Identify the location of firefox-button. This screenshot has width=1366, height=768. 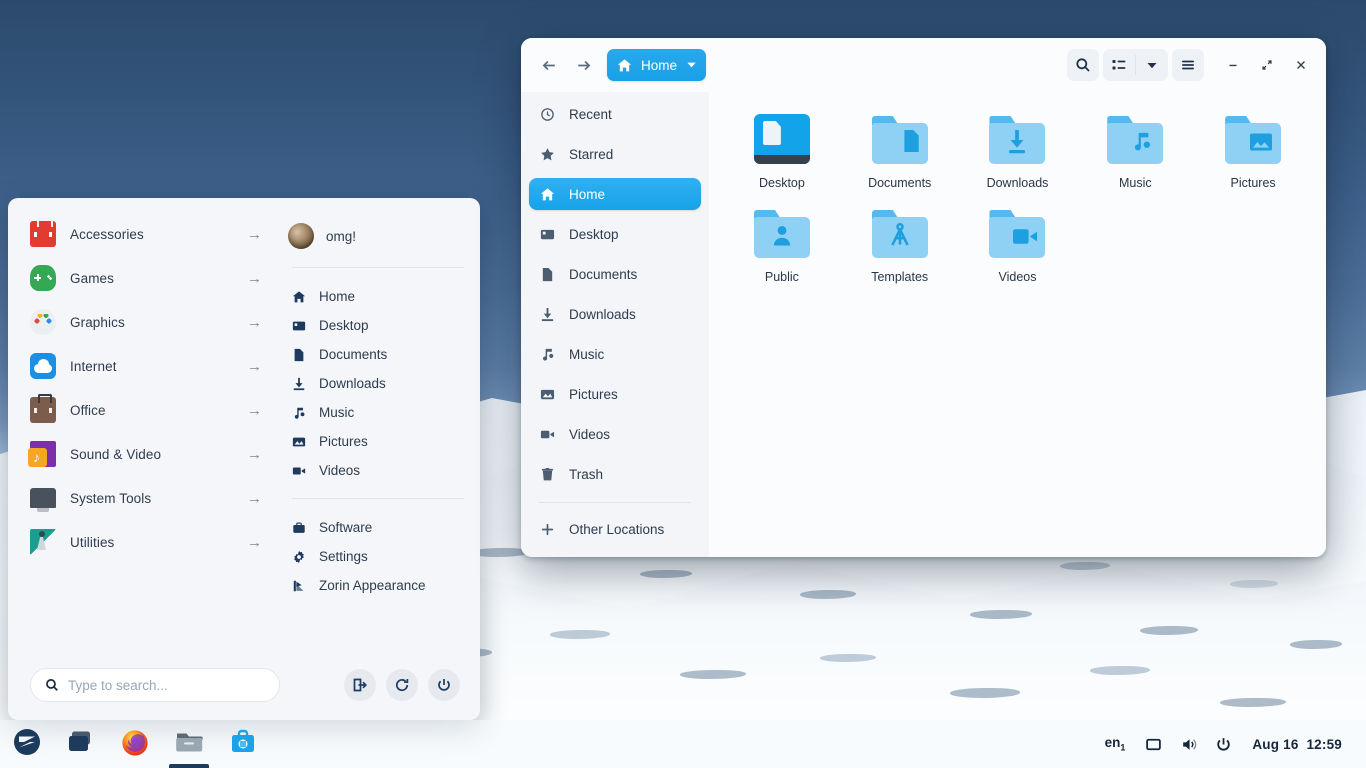
(135, 744).